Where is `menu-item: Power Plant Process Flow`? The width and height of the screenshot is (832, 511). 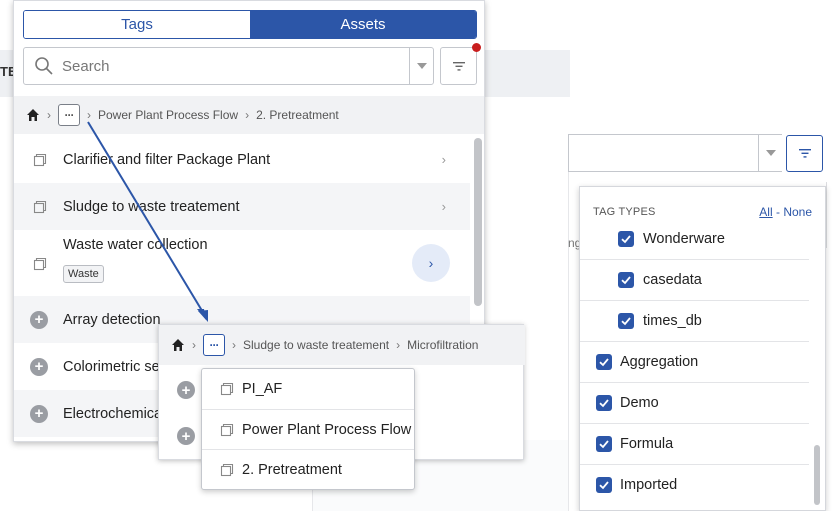
menu-item: Power Plant Process Flow is located at coordinates (308, 429).